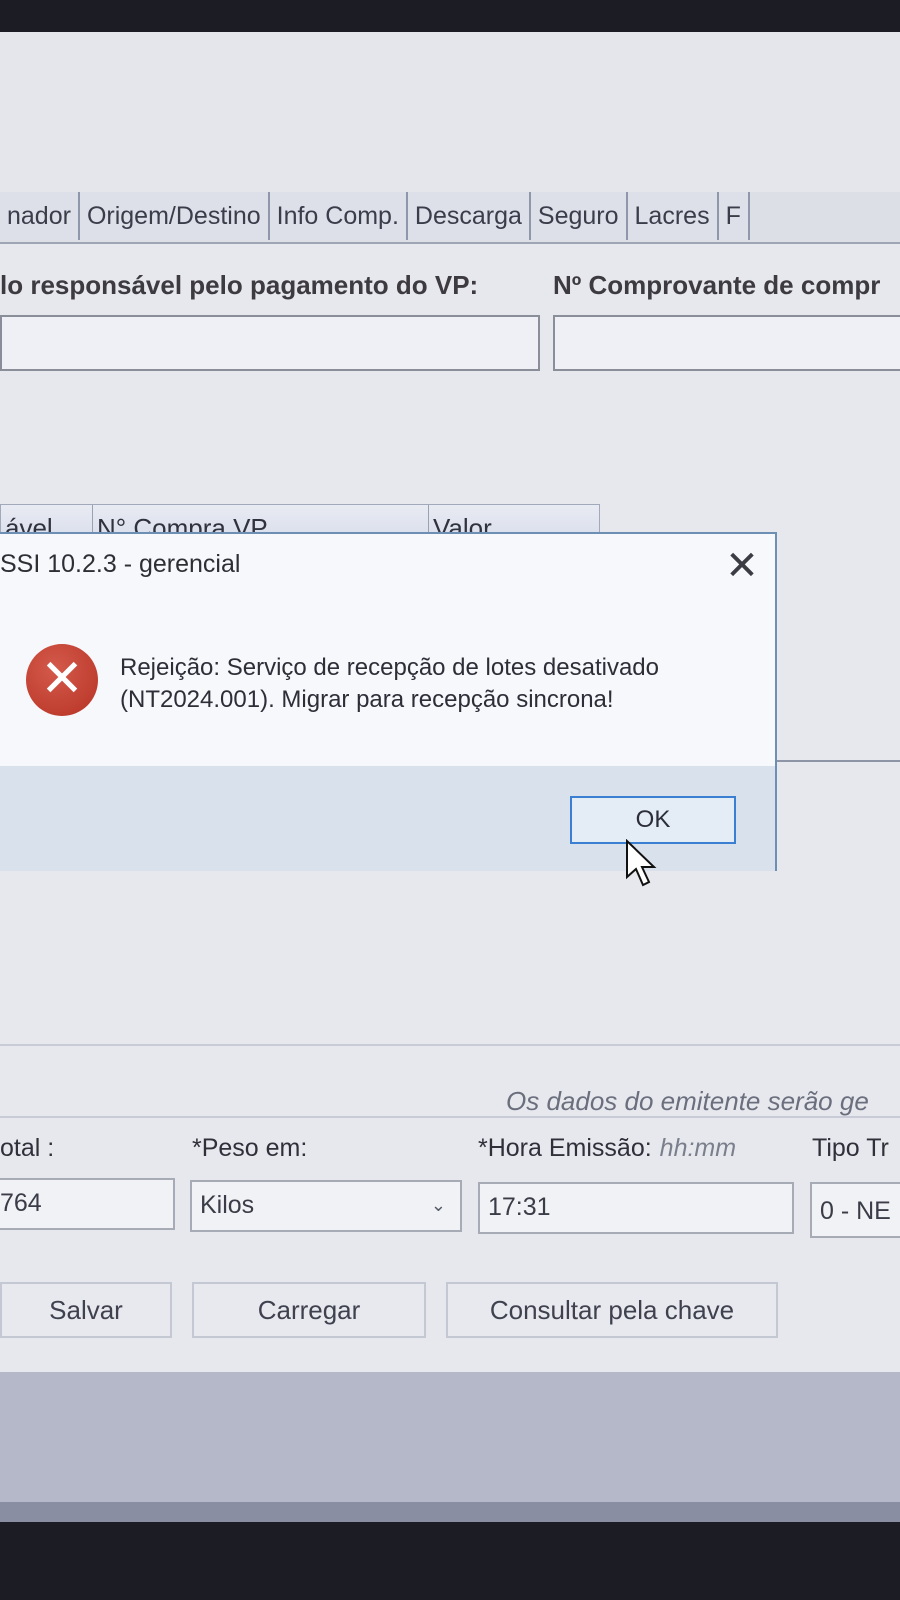 This screenshot has height=1600, width=900. I want to click on vp-responsible-field, so click(270, 343).